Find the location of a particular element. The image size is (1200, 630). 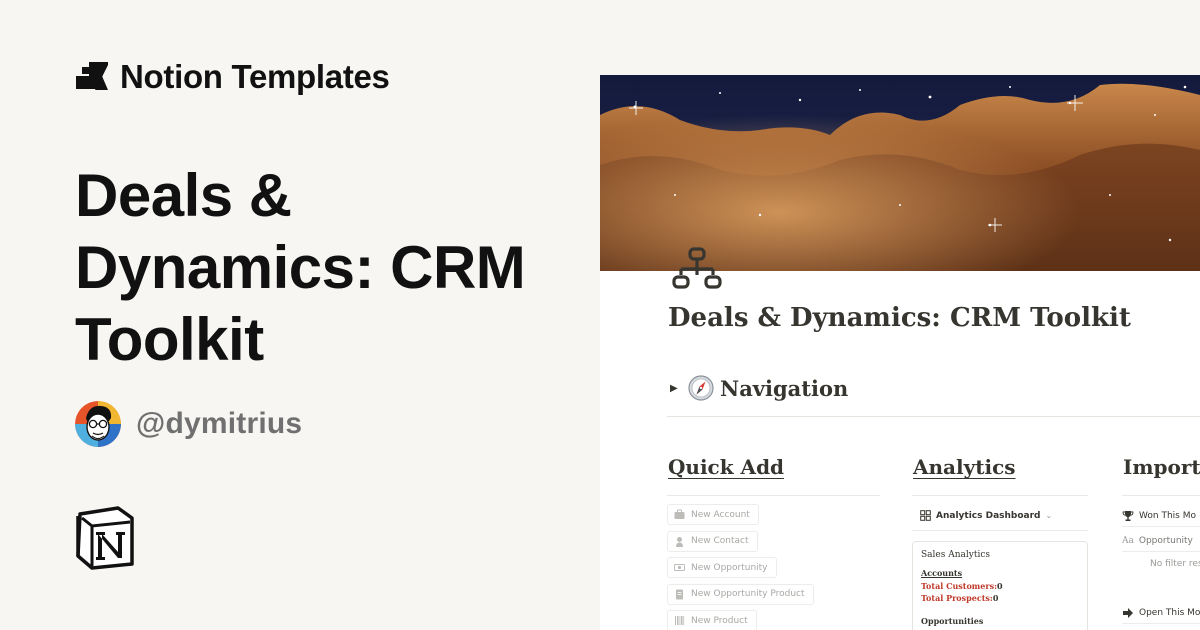

navigation-label: Navigation is located at coordinates (784, 388).